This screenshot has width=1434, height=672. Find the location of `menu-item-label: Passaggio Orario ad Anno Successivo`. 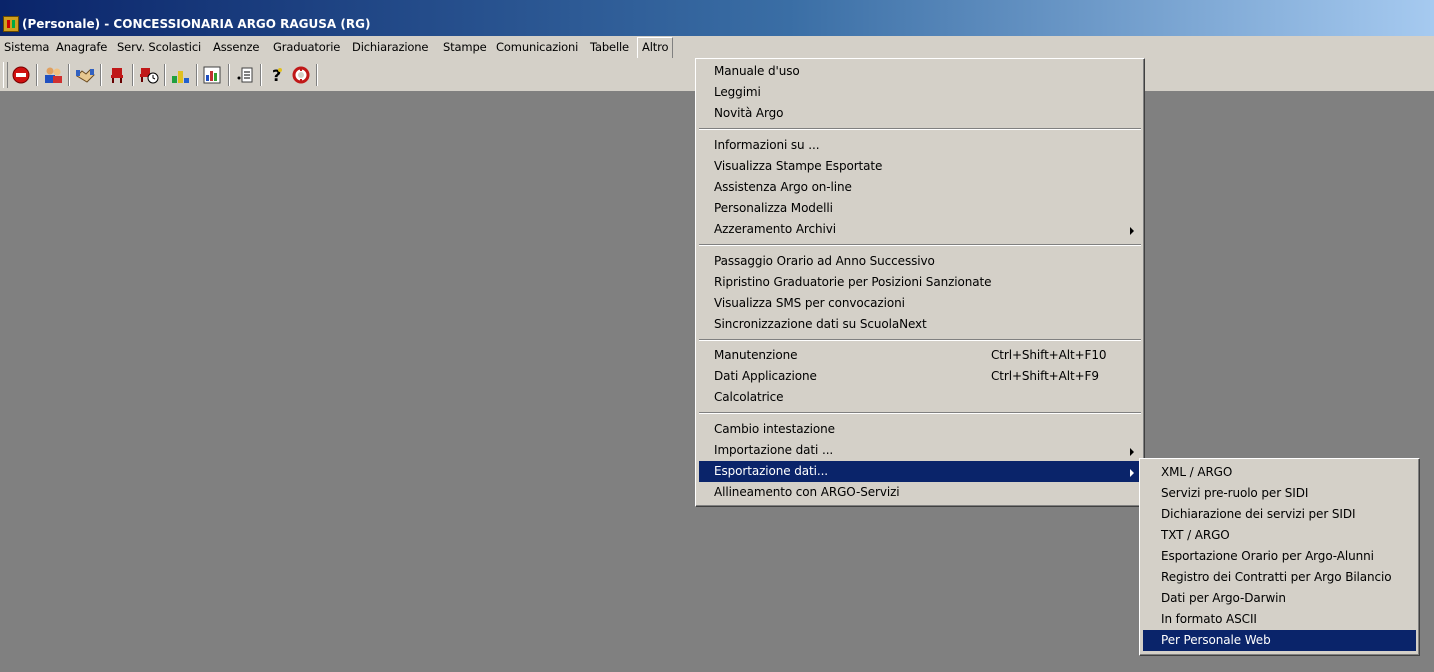

menu-item-label: Passaggio Orario ad Anno Successivo is located at coordinates (824, 261).